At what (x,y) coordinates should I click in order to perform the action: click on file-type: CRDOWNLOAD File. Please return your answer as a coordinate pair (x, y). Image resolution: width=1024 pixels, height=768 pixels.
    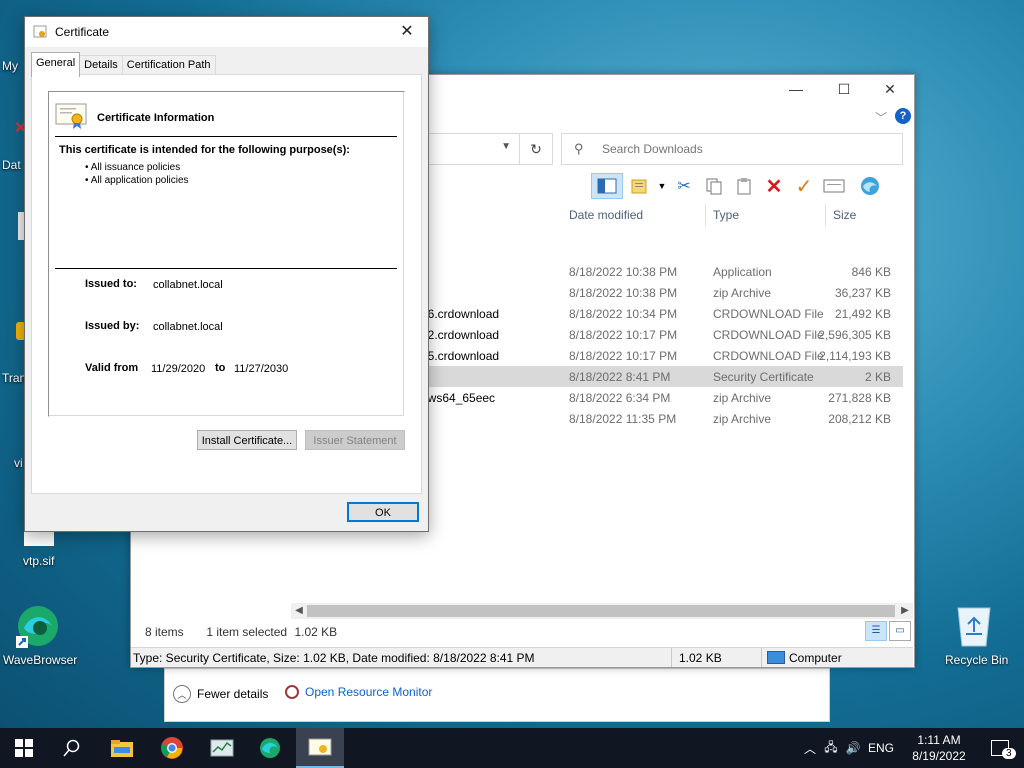
    Looking at the image, I should click on (768, 314).